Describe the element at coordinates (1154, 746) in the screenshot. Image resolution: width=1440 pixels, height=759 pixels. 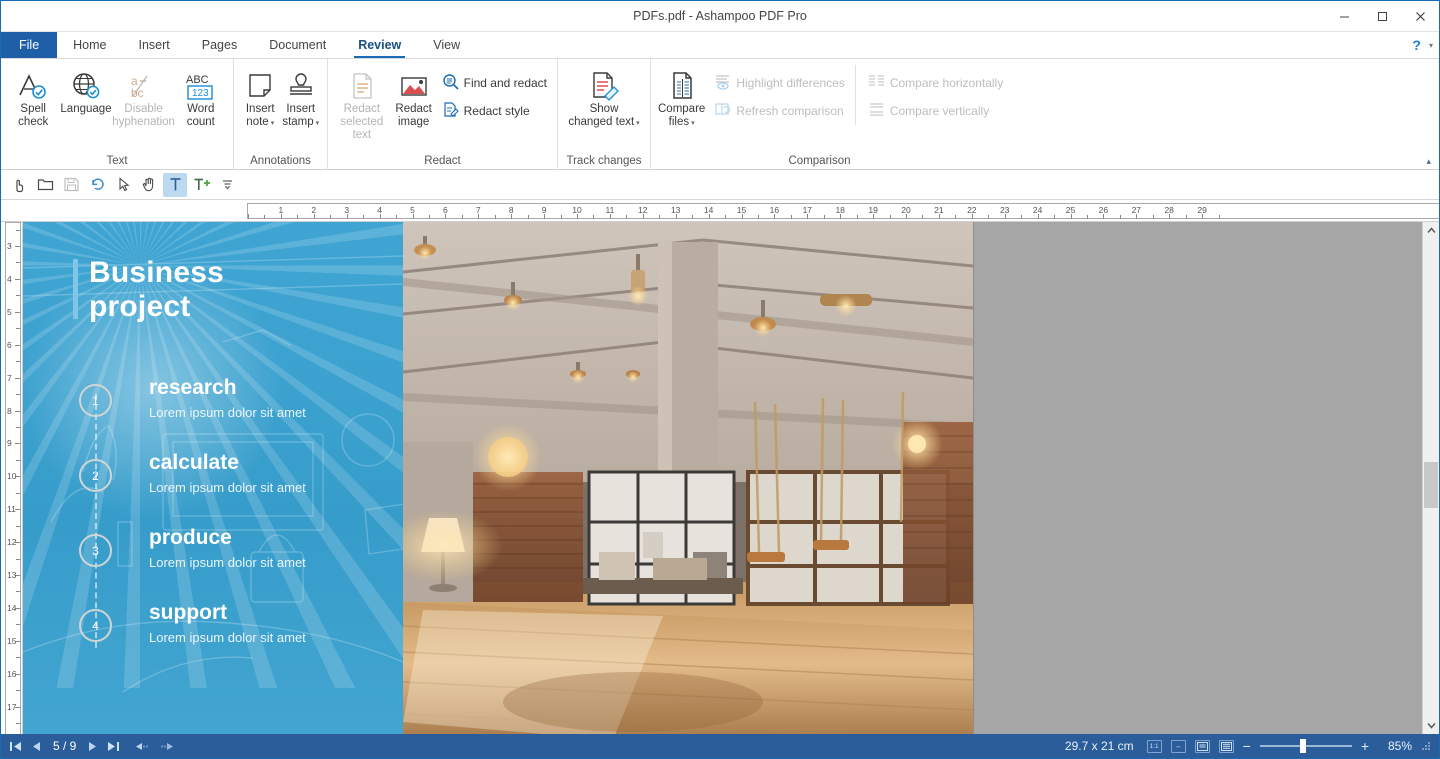
I see `actual-size-button: 1:1` at that location.